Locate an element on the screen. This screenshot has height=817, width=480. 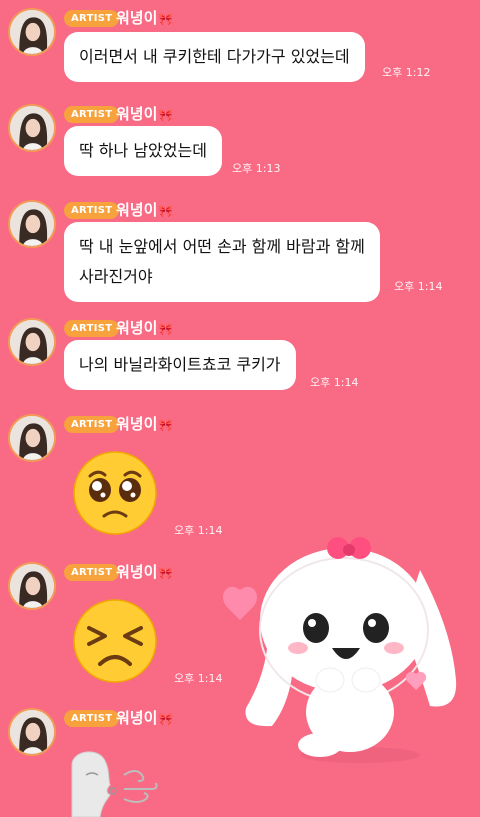
blowing-wind-sticker is located at coordinates (114, 781).